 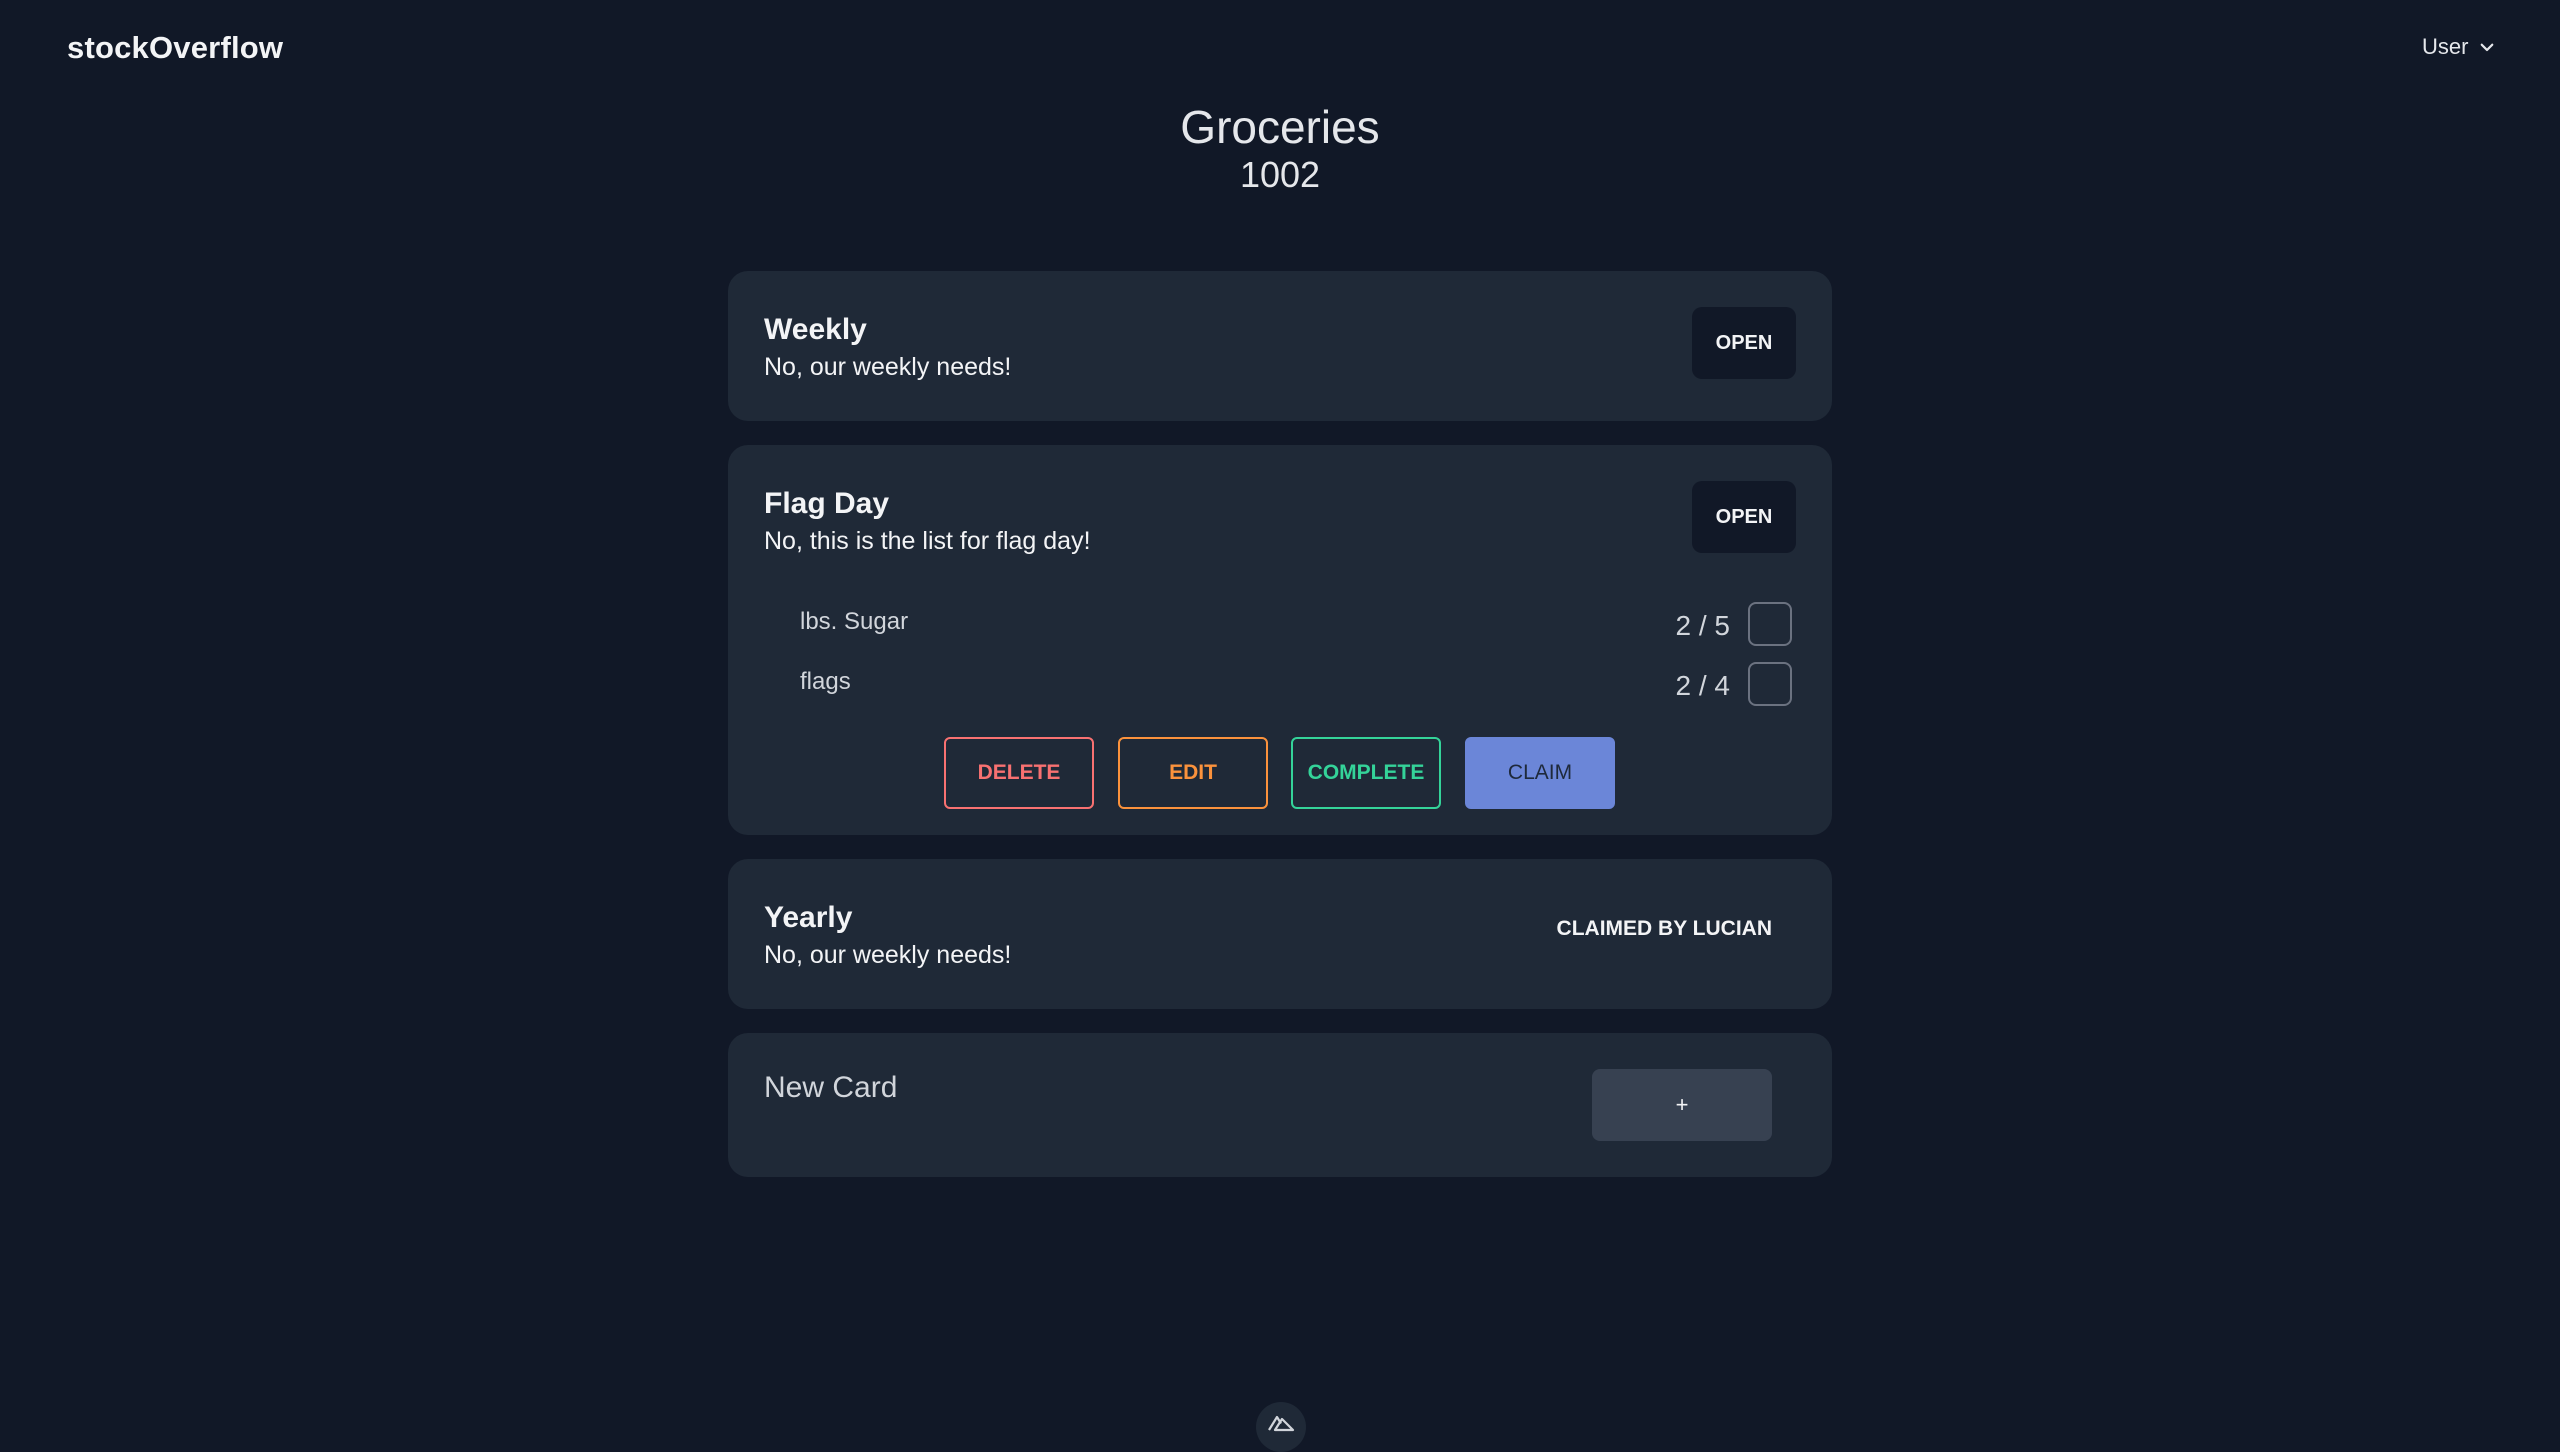 I want to click on user-menu-label: User, so click(x=2445, y=46).